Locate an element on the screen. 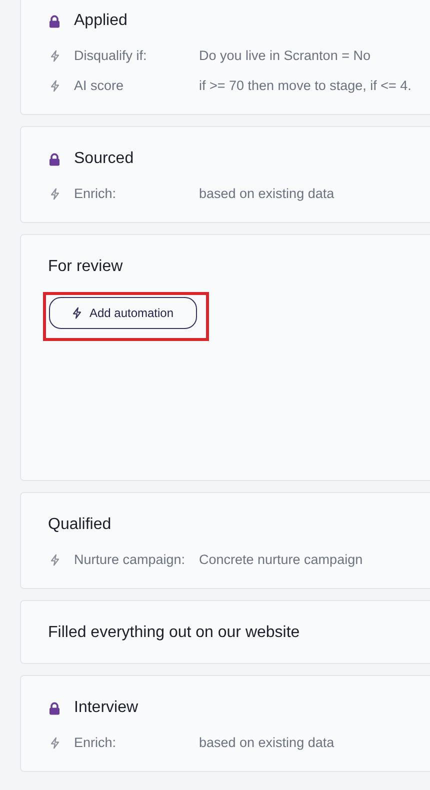 The height and width of the screenshot is (790, 430). automation-value: Concrete nurture campaign is located at coordinates (281, 560).